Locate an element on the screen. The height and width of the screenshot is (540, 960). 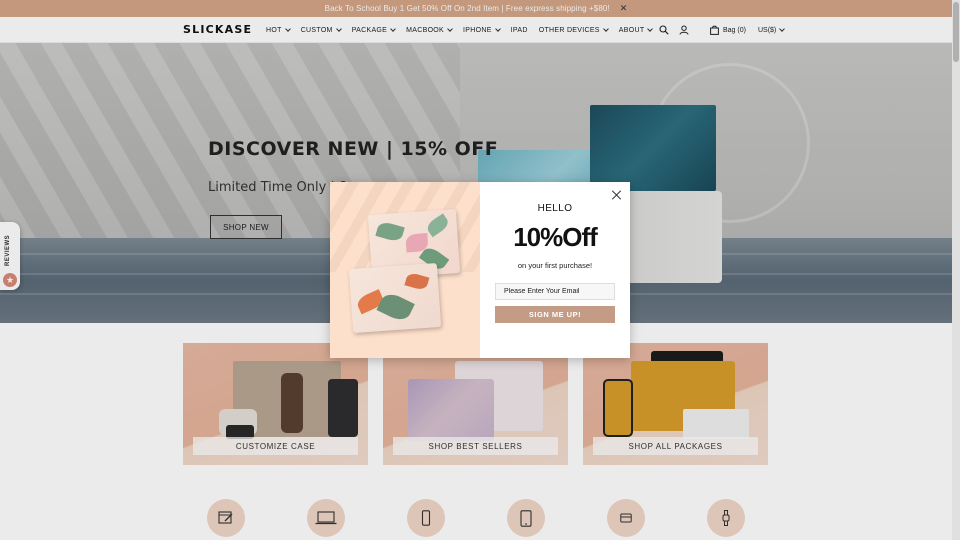
popup-image is located at coordinates (405, 270).